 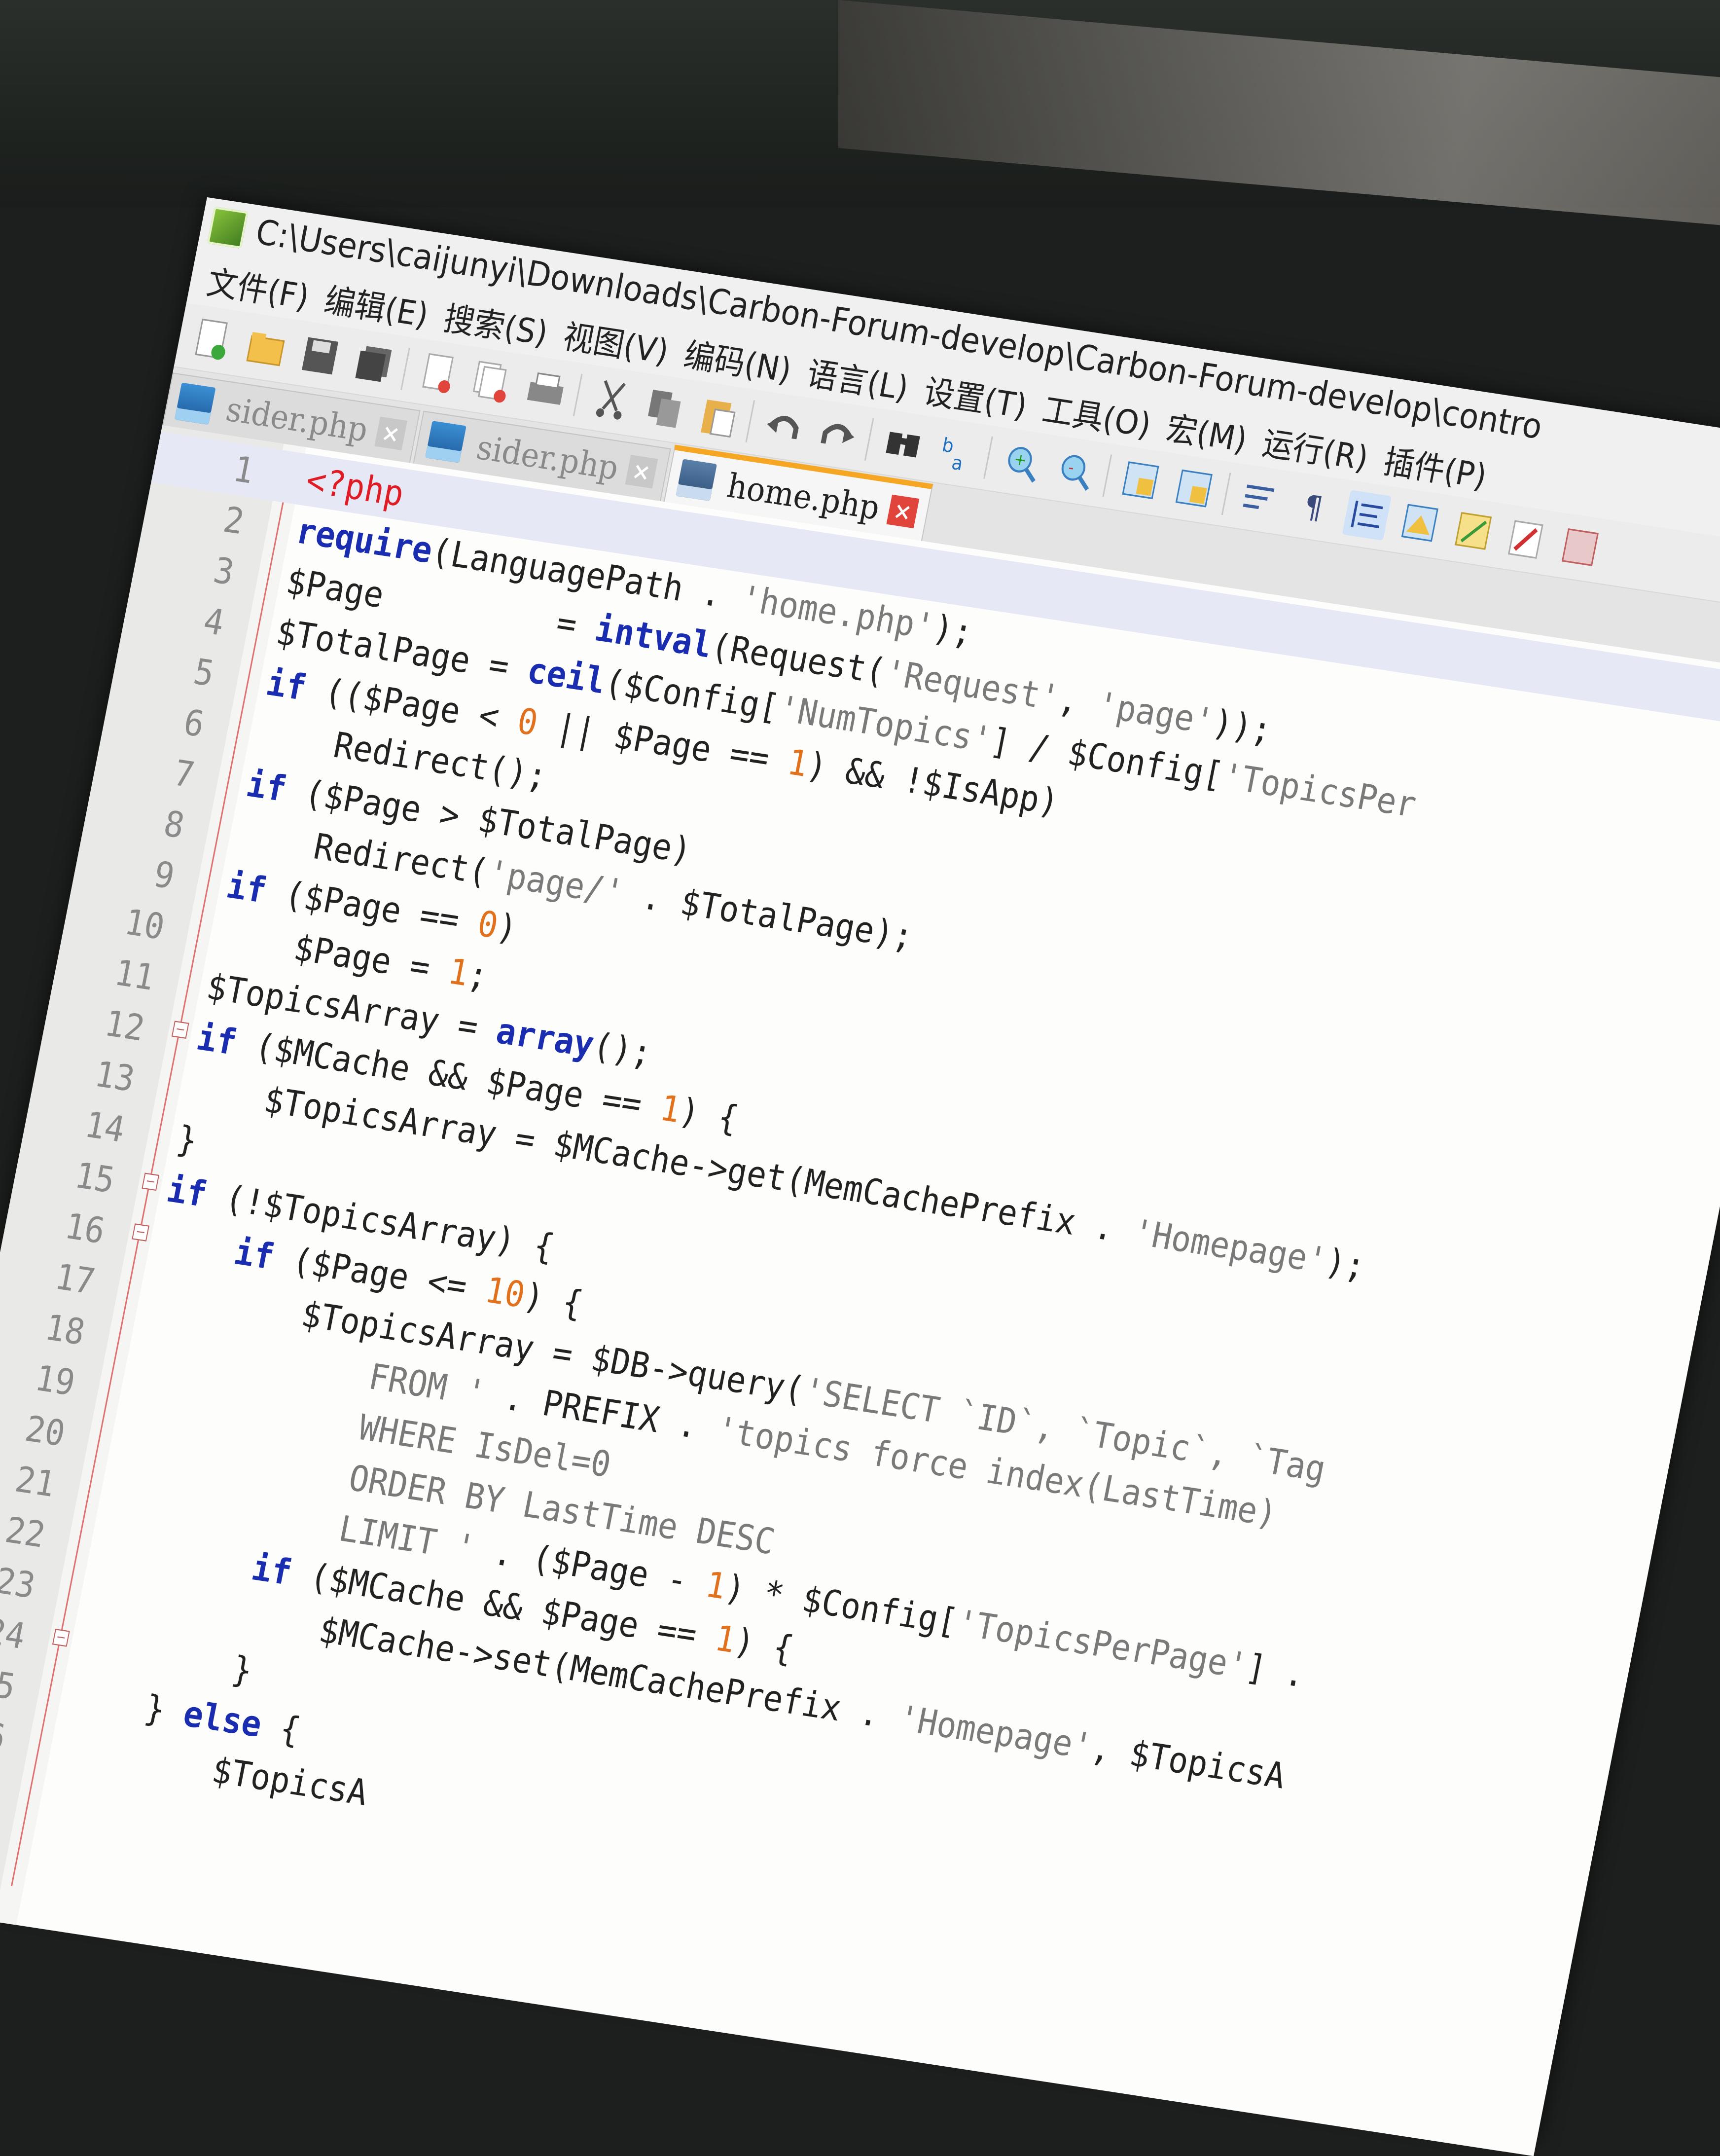 I want to click on redo-icon, so click(x=837, y=435).